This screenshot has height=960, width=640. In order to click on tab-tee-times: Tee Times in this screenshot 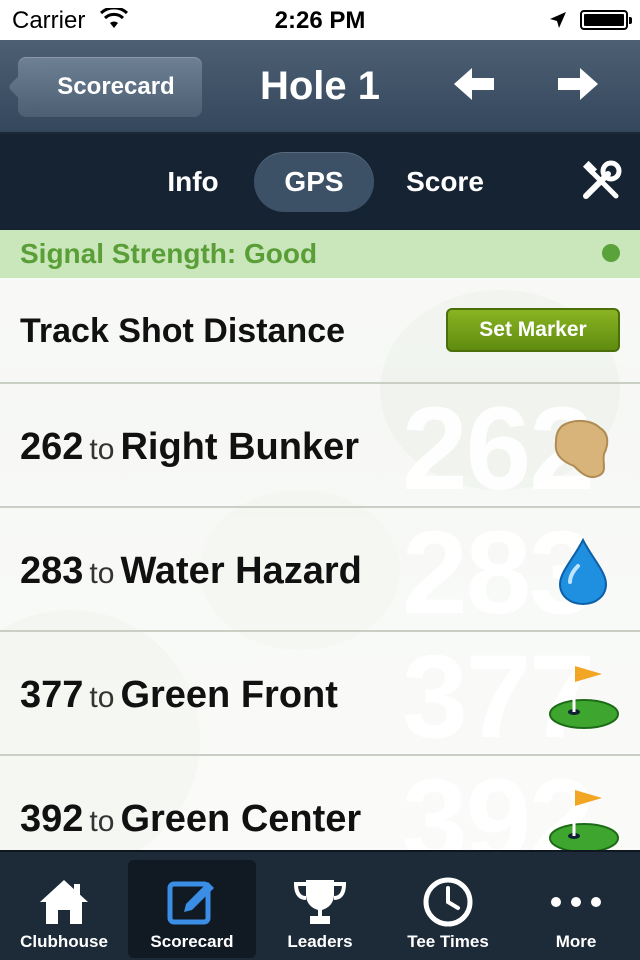, I will do `click(448, 909)`.